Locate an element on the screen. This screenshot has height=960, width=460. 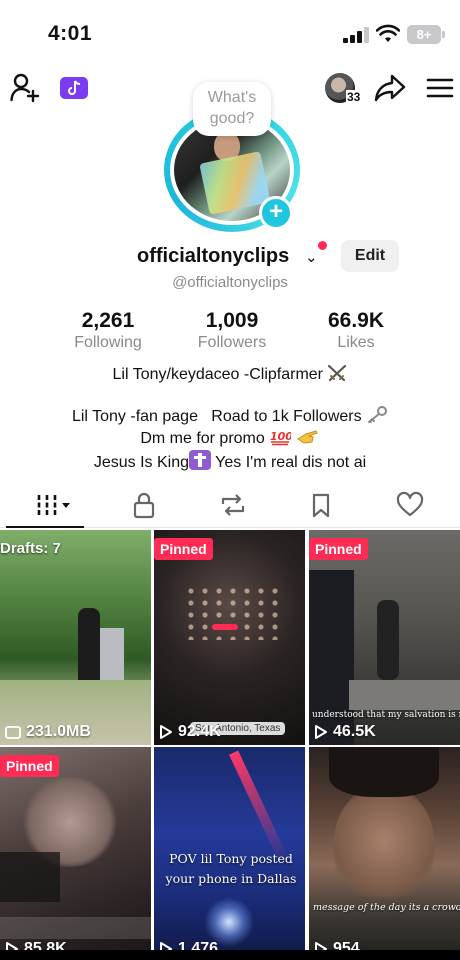
key-icon is located at coordinates (378, 414).